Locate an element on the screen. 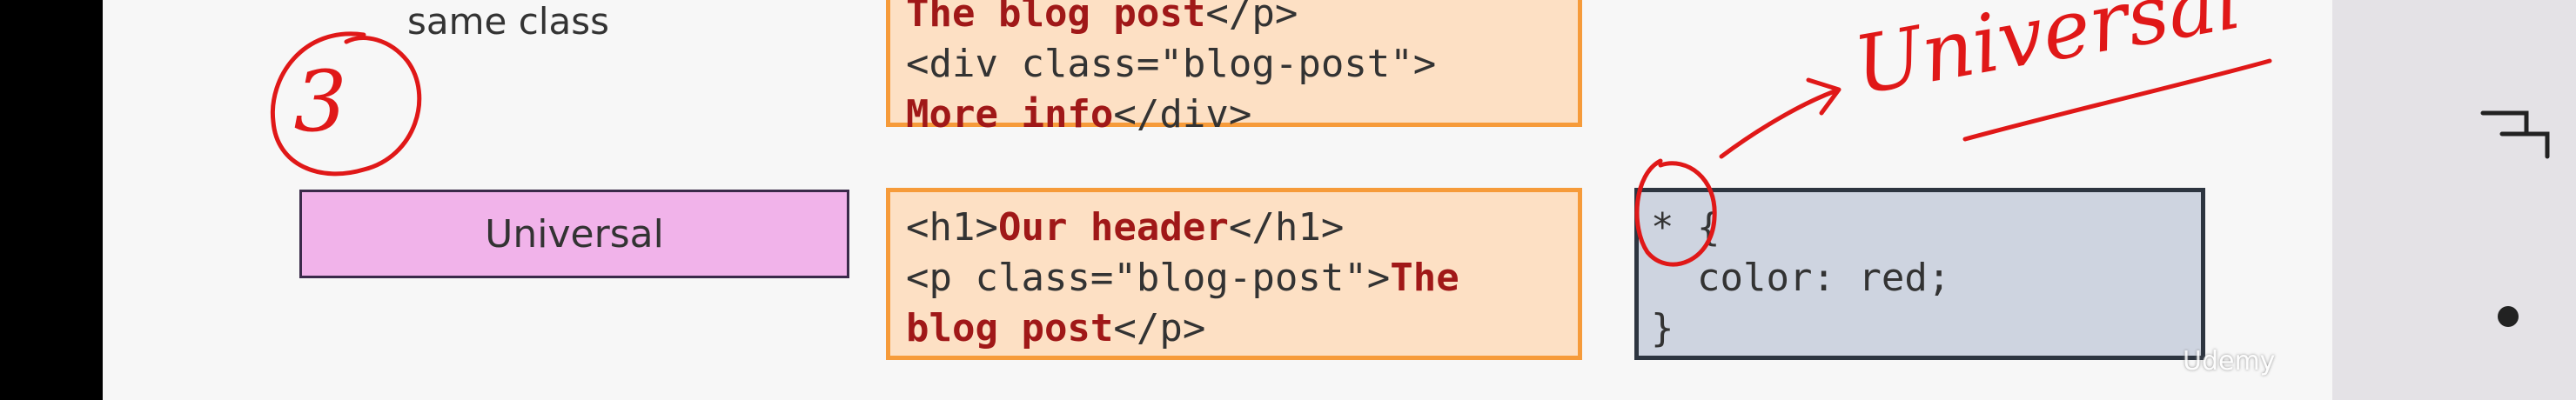 The width and height of the screenshot is (2576, 400). code-line: More info</div> is located at coordinates (1079, 114).